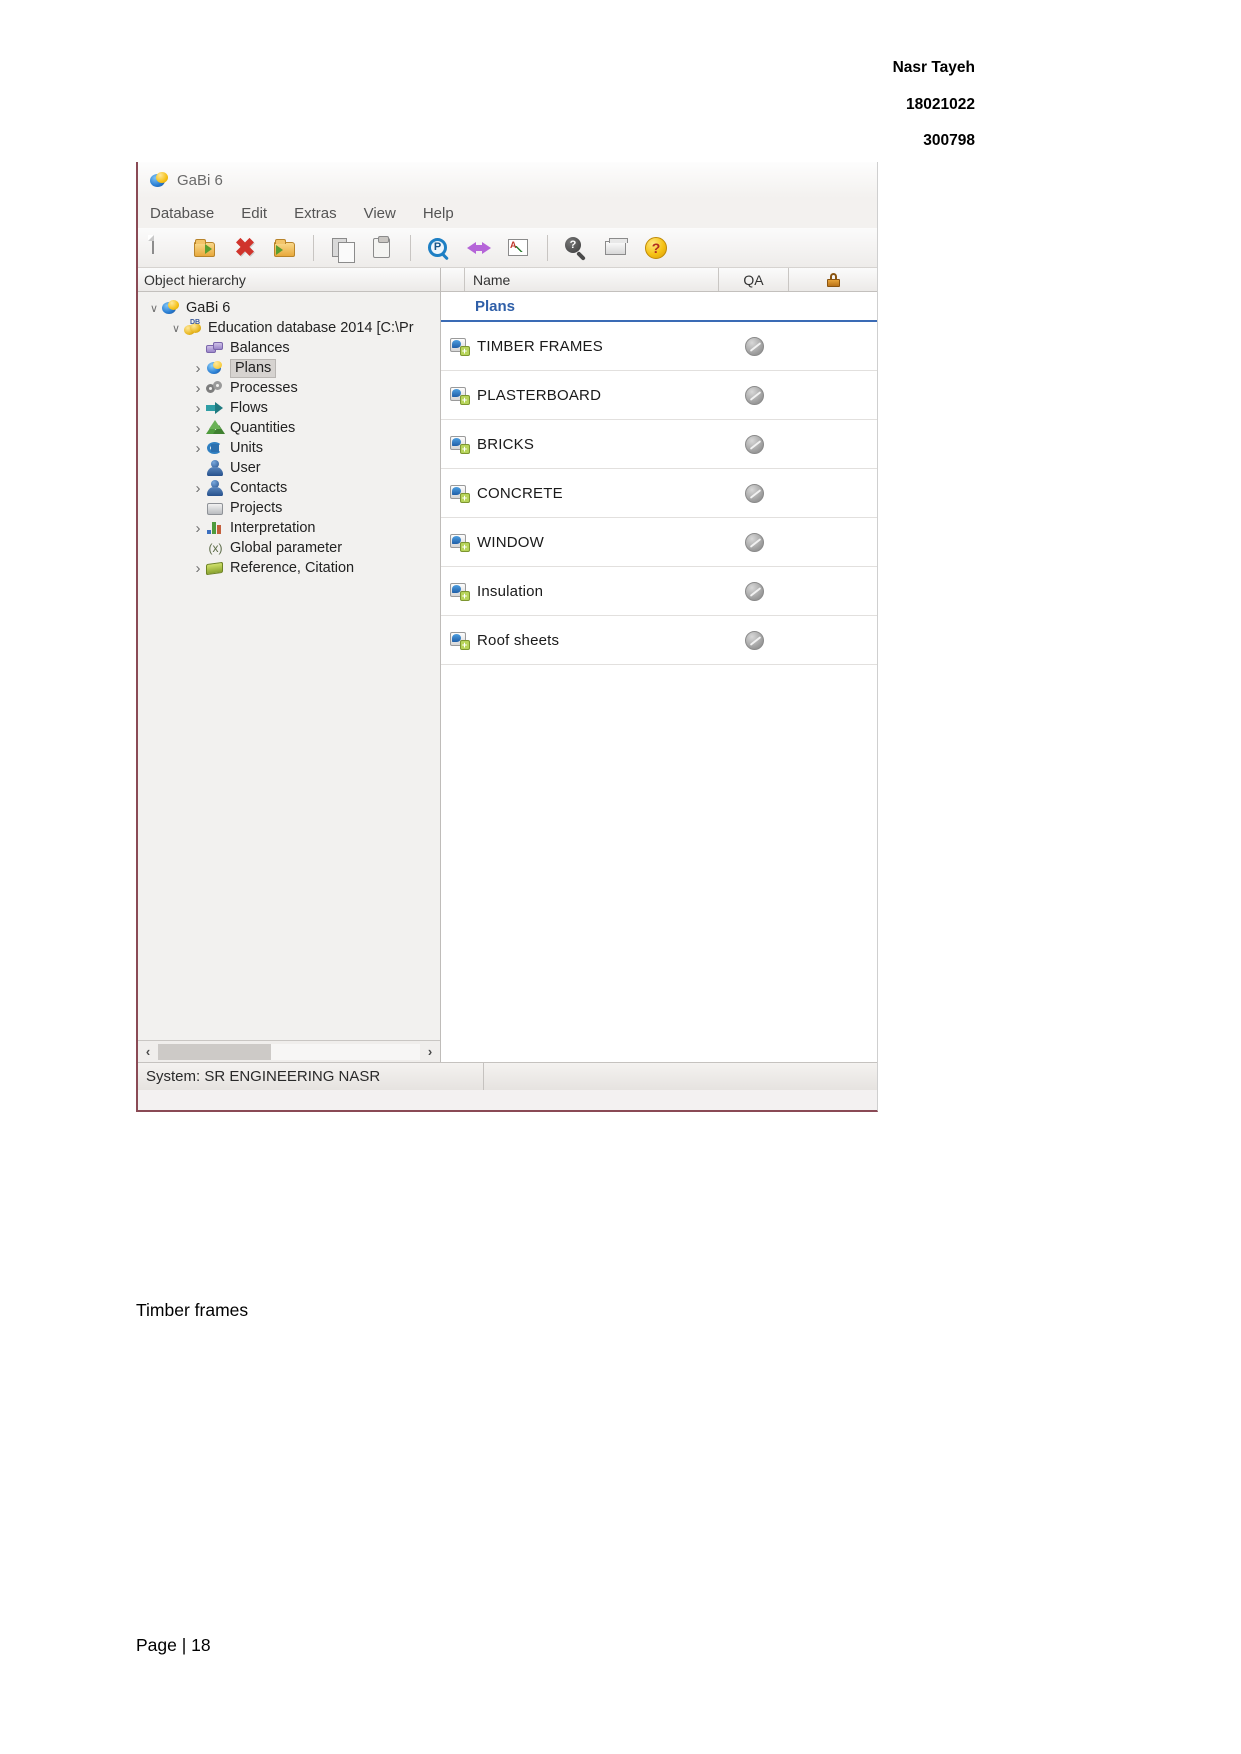 The image size is (1241, 1754). Describe the element at coordinates (148, 1052) in the screenshot. I see `scroll-left-button: ‹` at that location.